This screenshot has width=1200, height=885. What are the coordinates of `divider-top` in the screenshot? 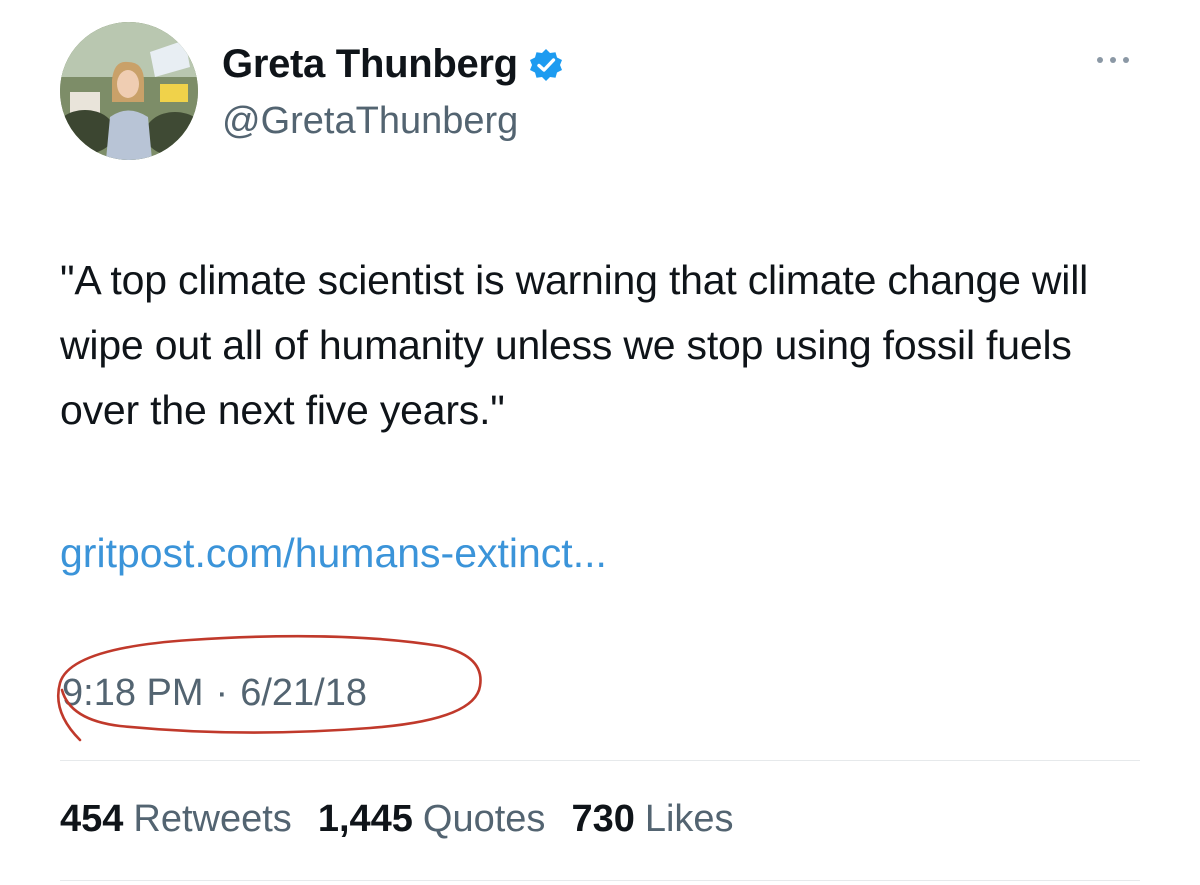 It's located at (600, 760).